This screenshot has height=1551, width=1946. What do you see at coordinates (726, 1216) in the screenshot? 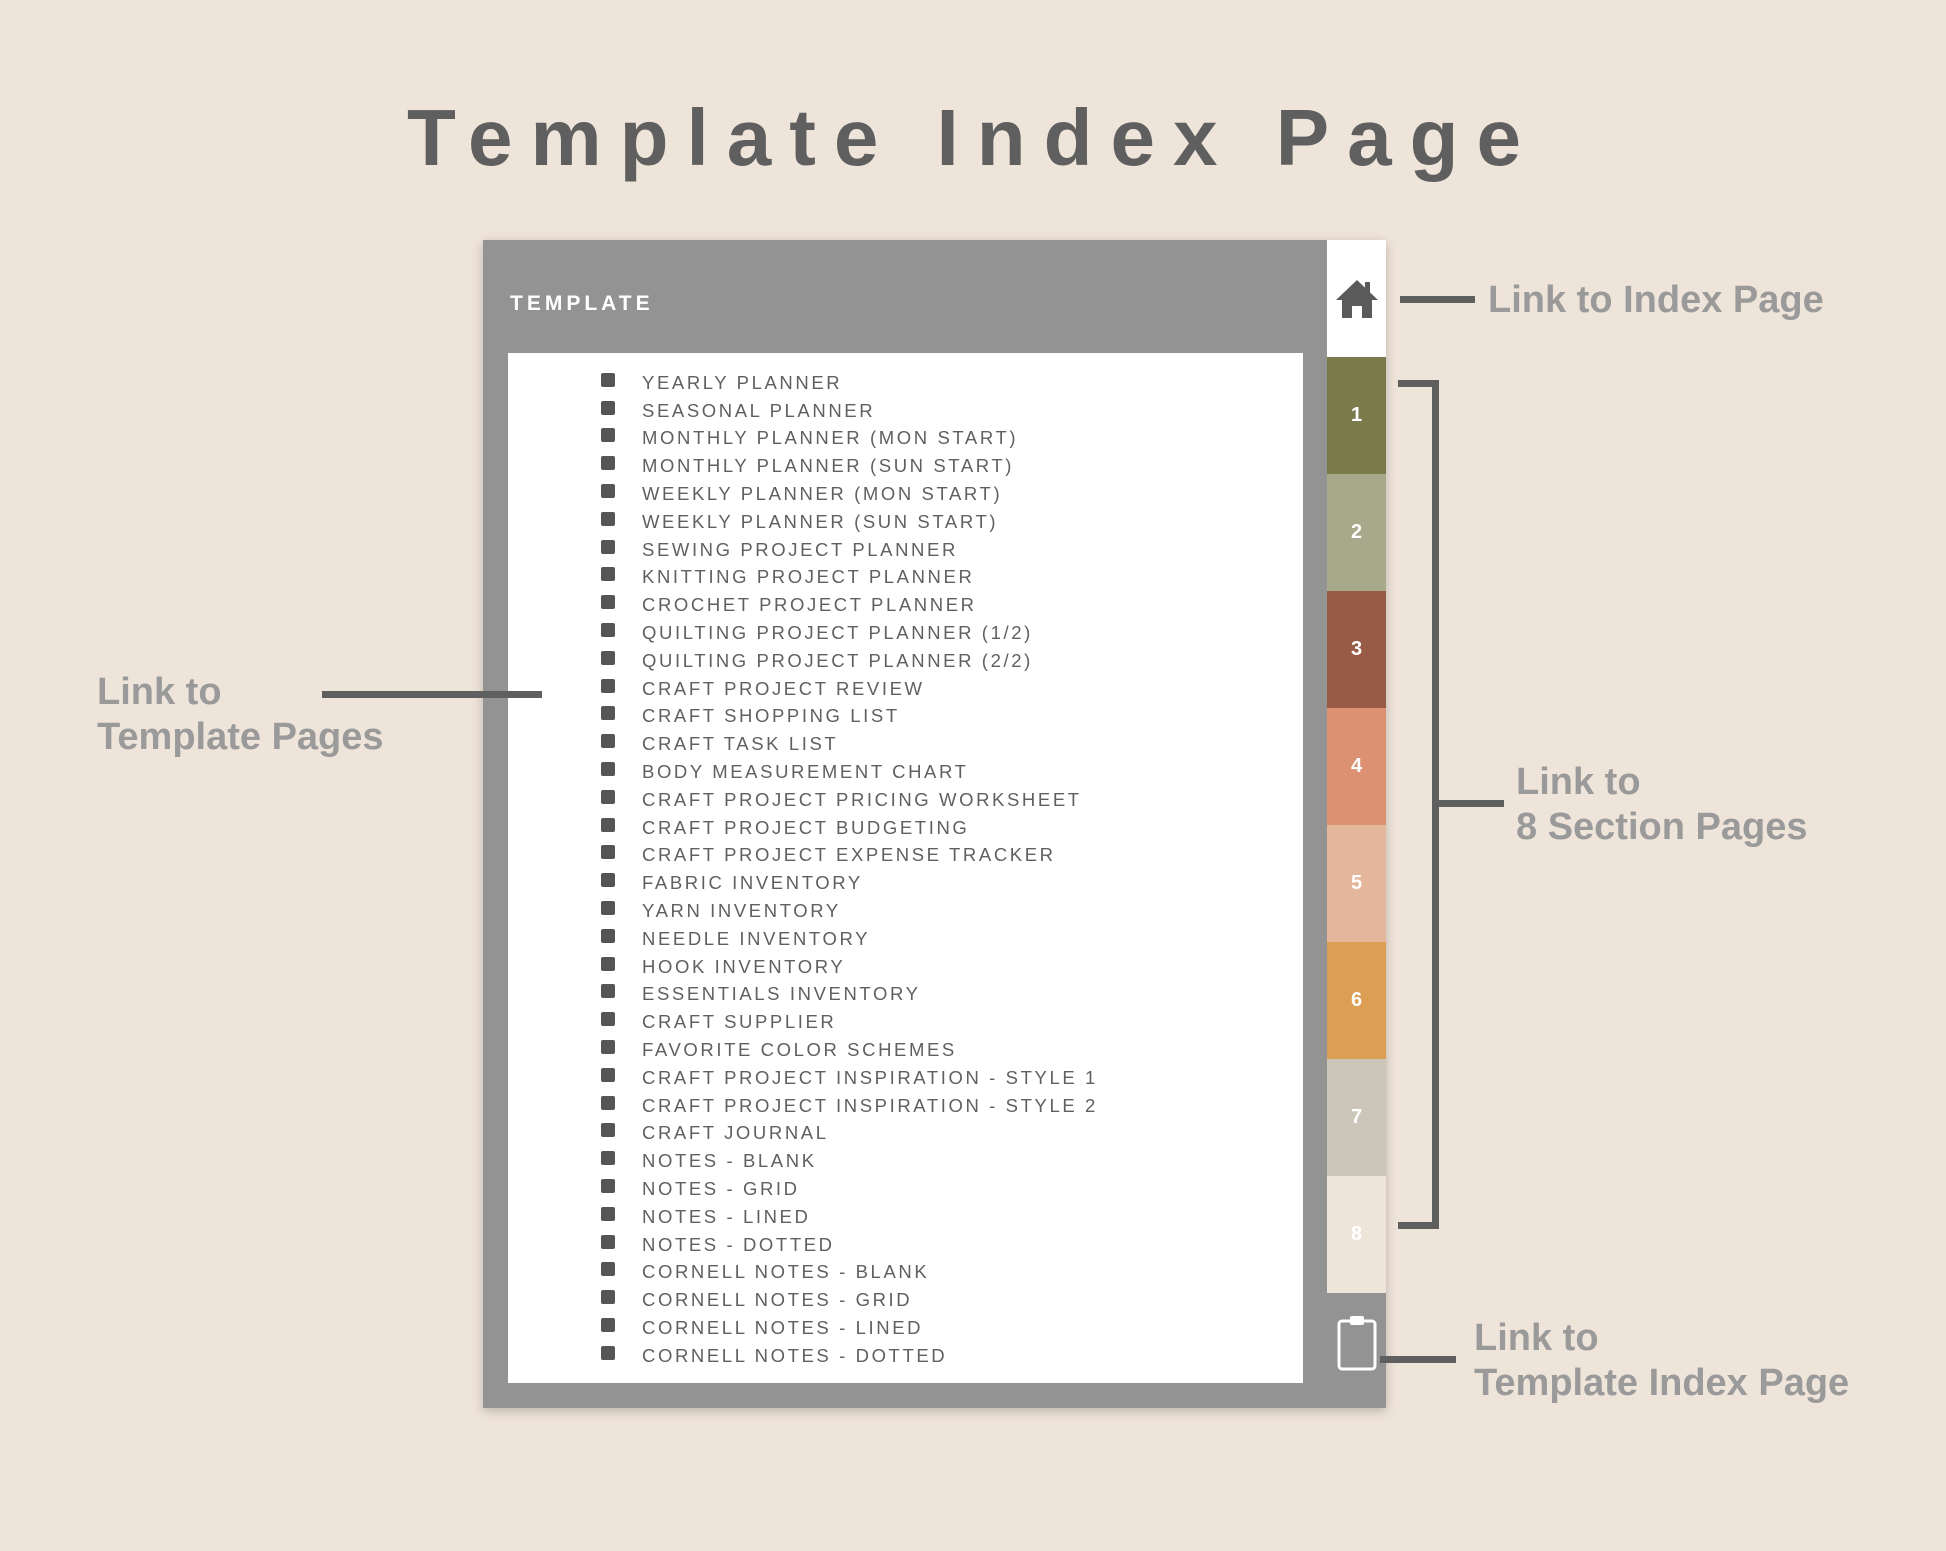
I see `template-item-label: NOTES - LINED` at bounding box center [726, 1216].